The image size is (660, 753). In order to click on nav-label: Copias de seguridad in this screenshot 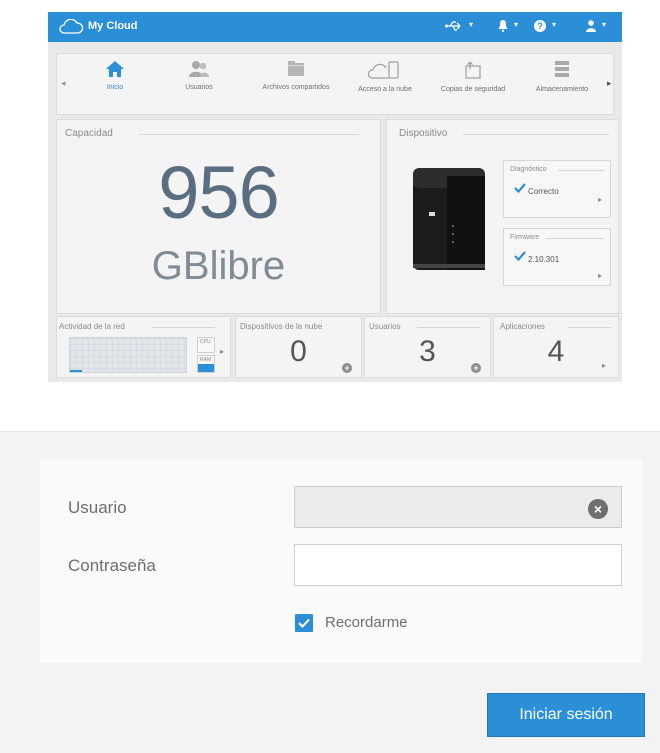, I will do `click(473, 89)`.